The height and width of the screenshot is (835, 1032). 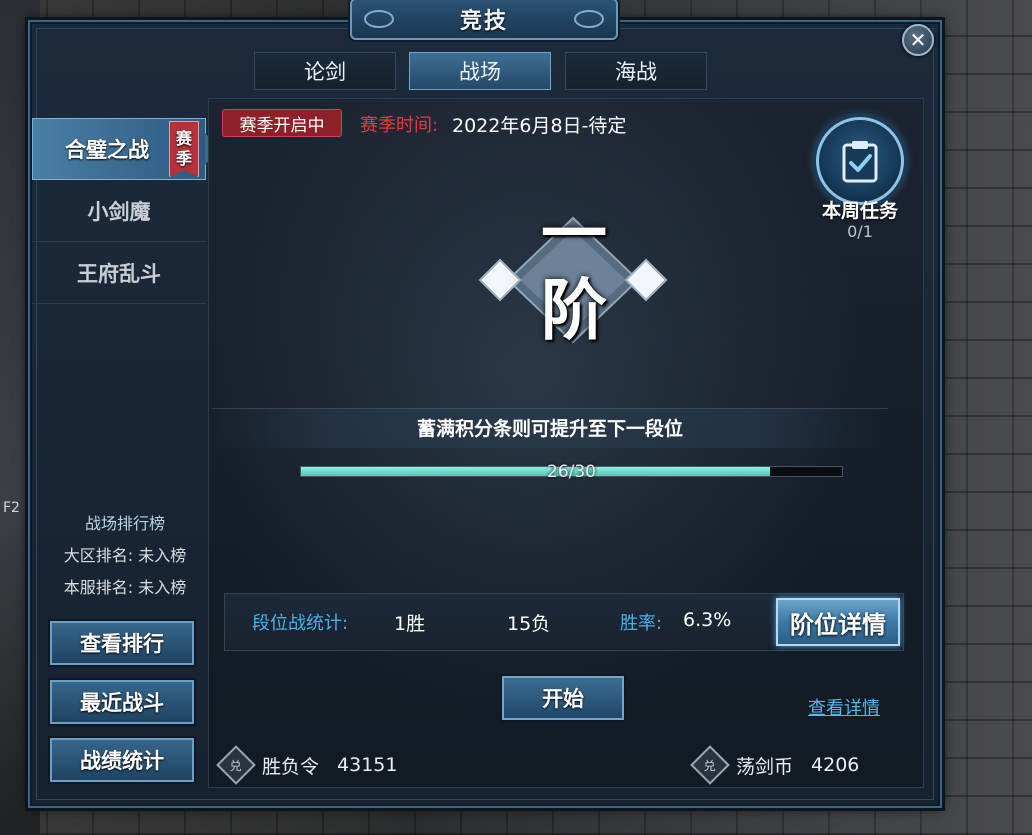 I want to click on server-rank: 本服排名: 未入榜, so click(x=125, y=587).